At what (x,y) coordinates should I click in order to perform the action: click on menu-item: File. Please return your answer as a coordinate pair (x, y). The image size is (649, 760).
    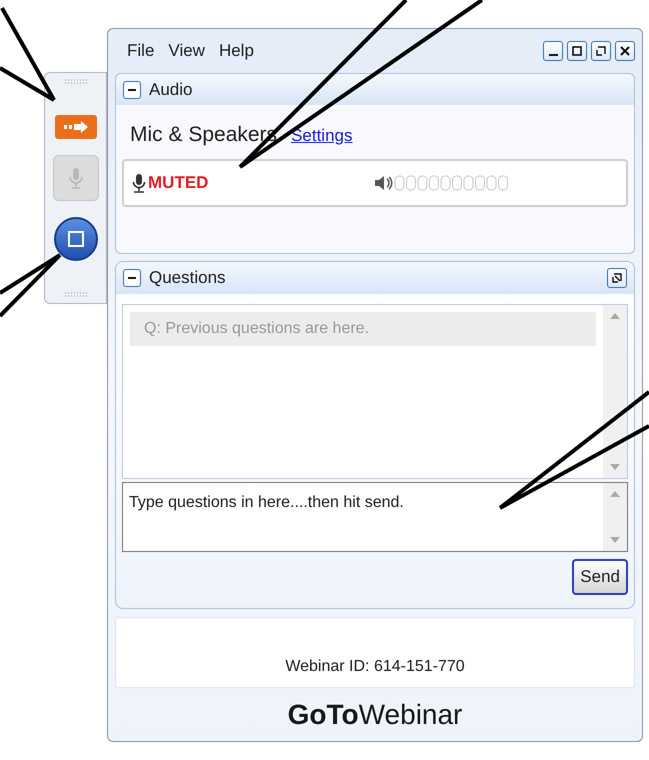
    Looking at the image, I should click on (140, 51).